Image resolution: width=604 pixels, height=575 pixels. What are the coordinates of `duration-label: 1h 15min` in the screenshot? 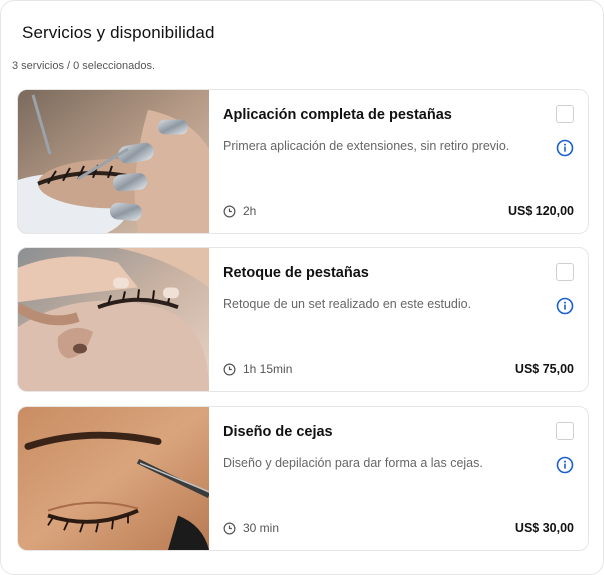 It's located at (268, 369).